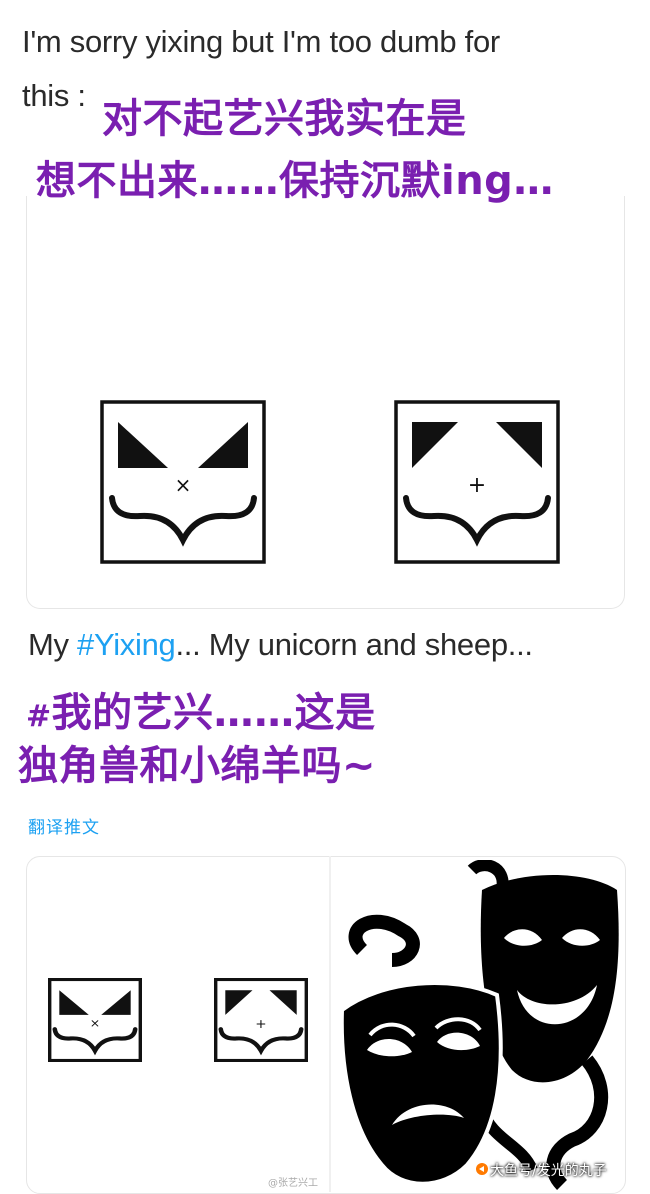  Describe the element at coordinates (284, 119) in the screenshot. I see `tweet1-cn-caption-line1: 对不起艺兴我实在是` at that location.